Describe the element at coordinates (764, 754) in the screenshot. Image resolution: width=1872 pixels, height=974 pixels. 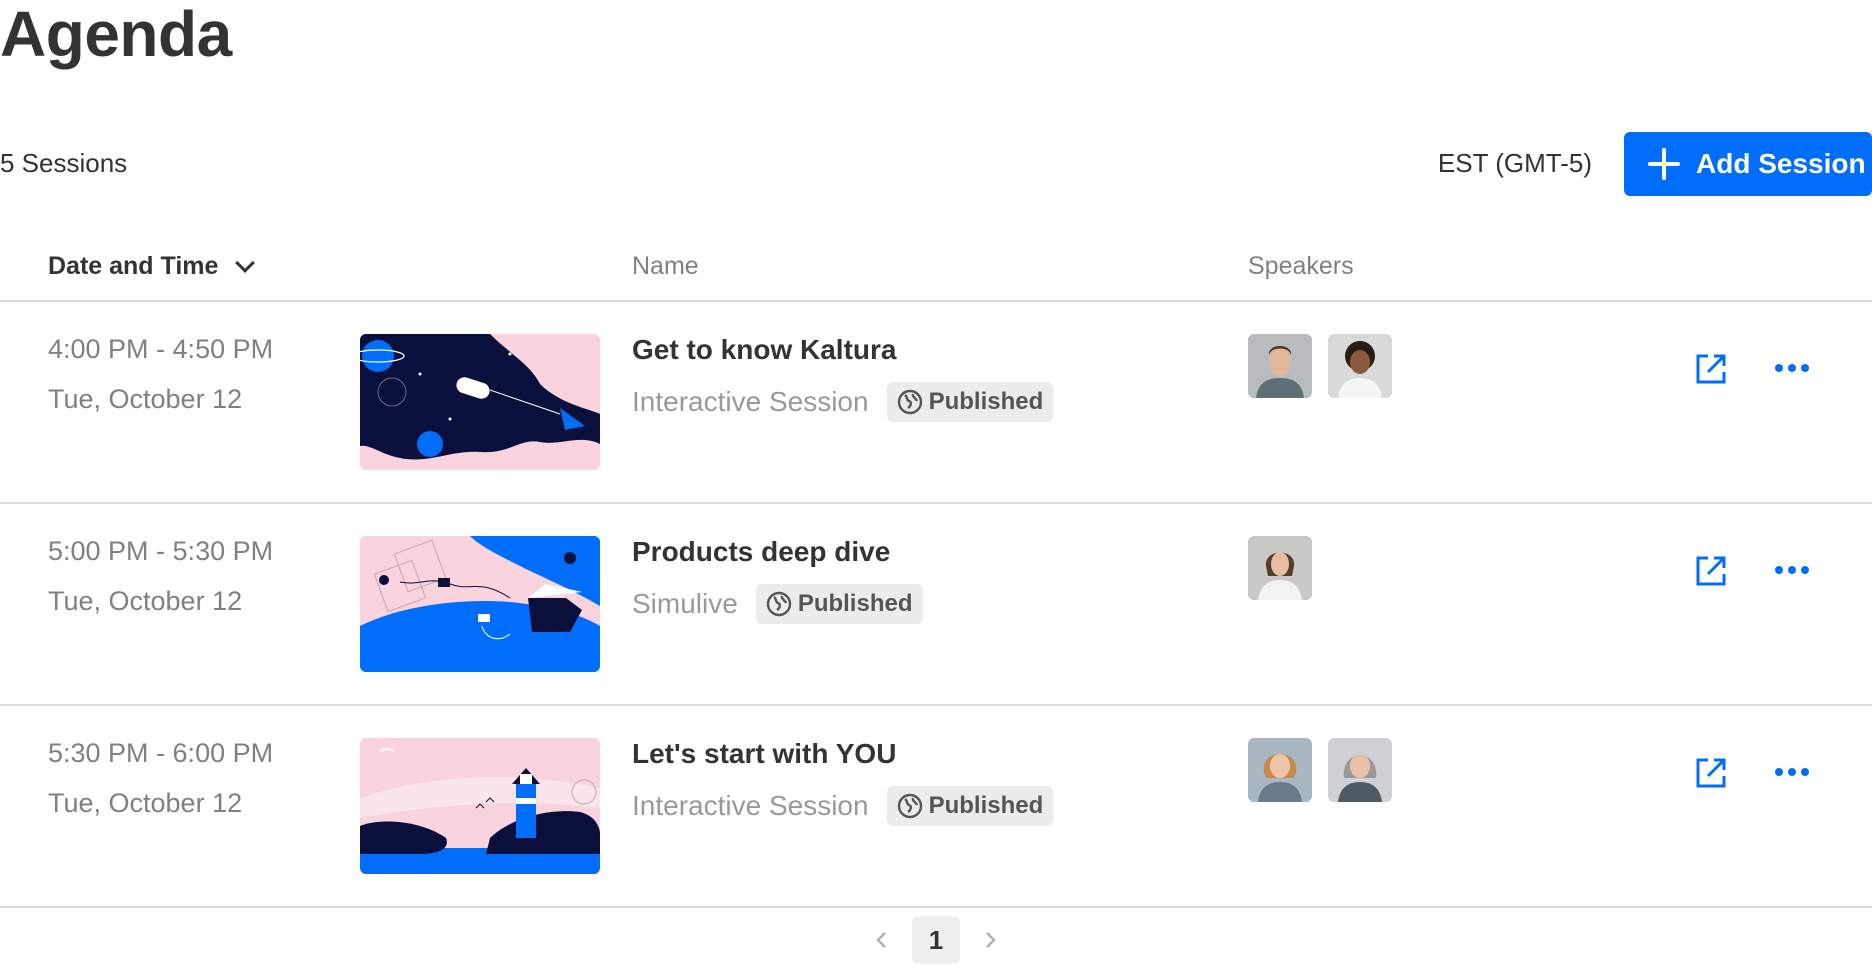
I see `session-name: Let's start with YOU` at that location.